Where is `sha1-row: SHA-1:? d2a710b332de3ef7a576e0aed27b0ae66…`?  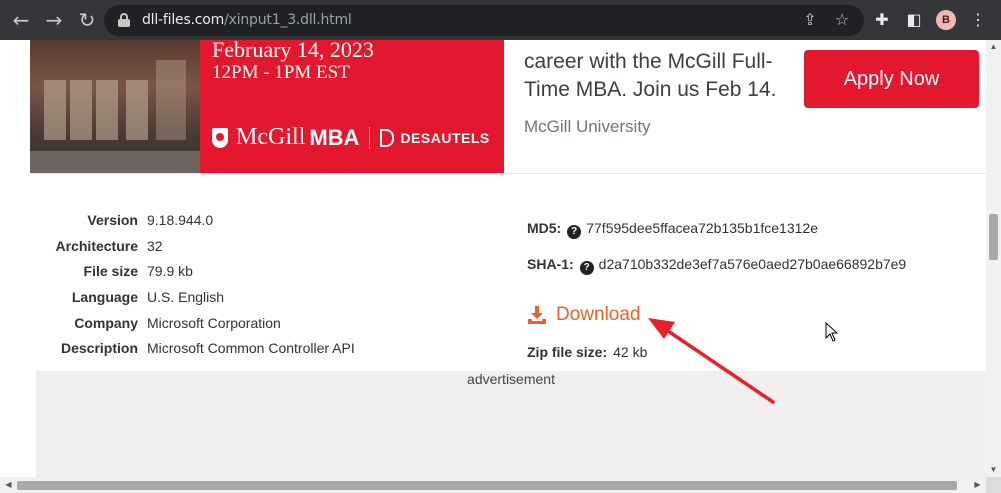 sha1-row: SHA-1:? d2a710b332de3ef7a576e0aed27b0ae66… is located at coordinates (716, 265).